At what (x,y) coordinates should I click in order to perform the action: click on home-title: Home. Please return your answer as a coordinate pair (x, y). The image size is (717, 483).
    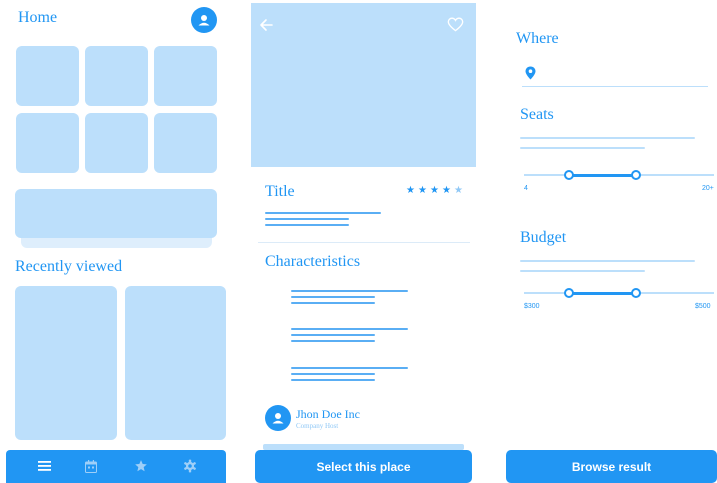
    Looking at the image, I should click on (38, 17).